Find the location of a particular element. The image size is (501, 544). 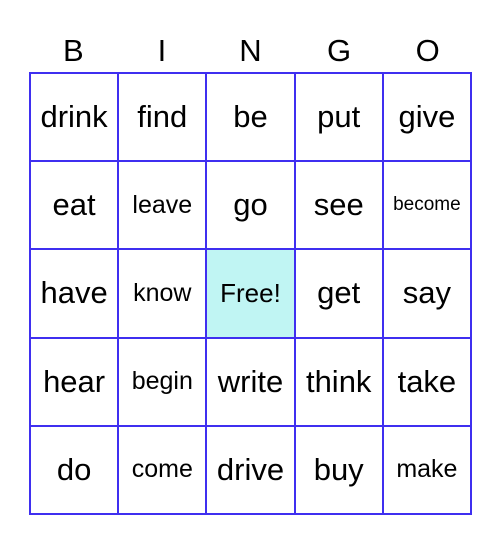

bingo-cell: write is located at coordinates (250, 381).